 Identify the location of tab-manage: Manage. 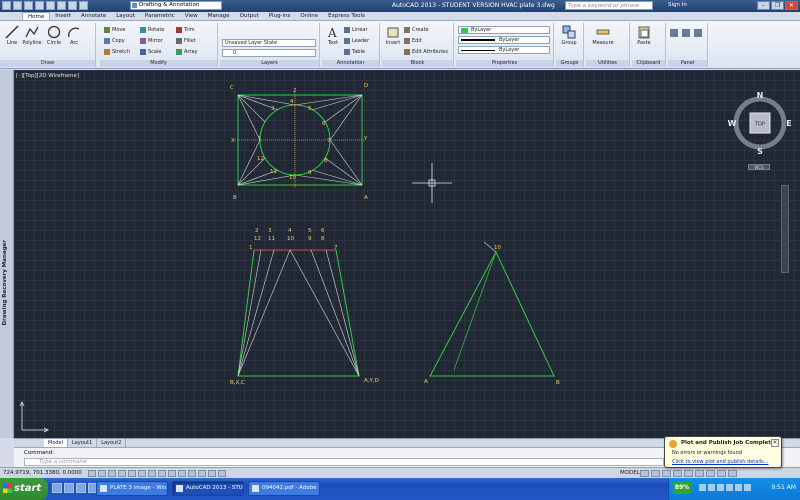
(219, 16).